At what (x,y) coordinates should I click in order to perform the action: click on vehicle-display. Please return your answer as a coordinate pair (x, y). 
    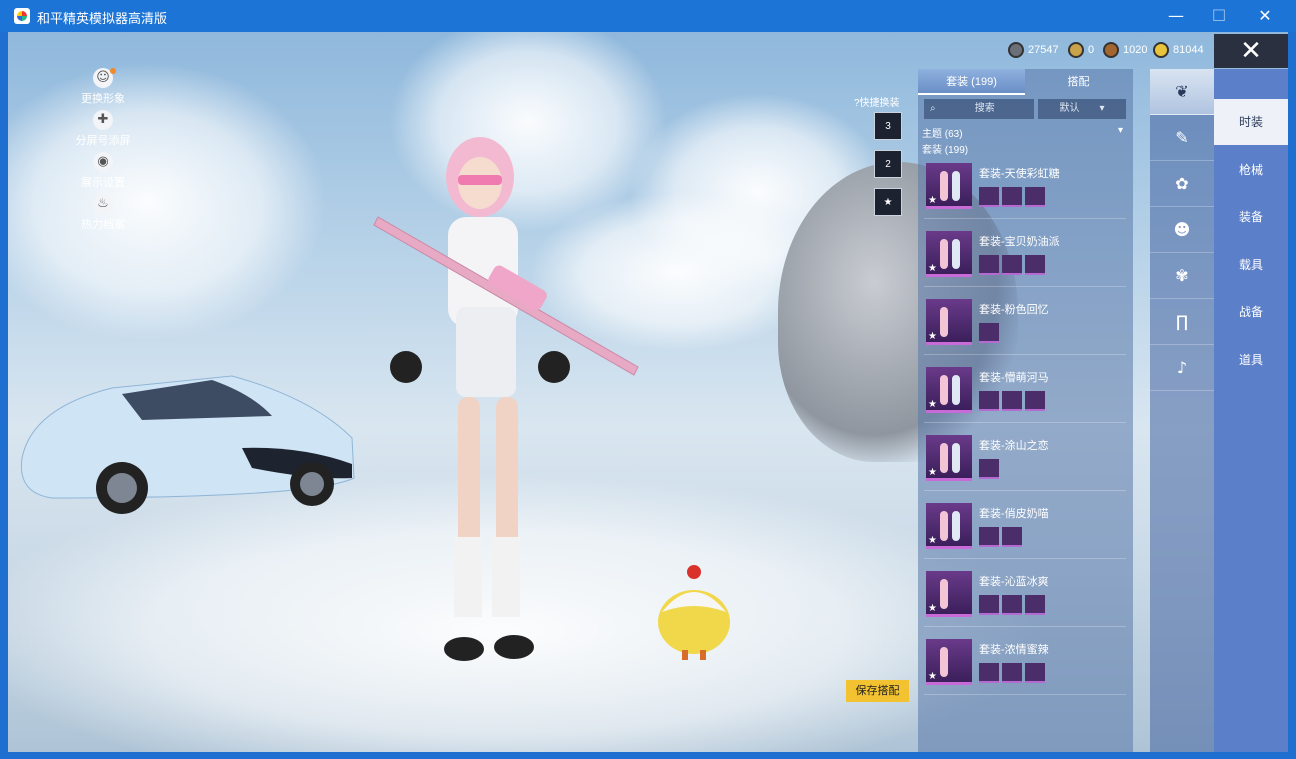
    Looking at the image, I should click on (184, 443).